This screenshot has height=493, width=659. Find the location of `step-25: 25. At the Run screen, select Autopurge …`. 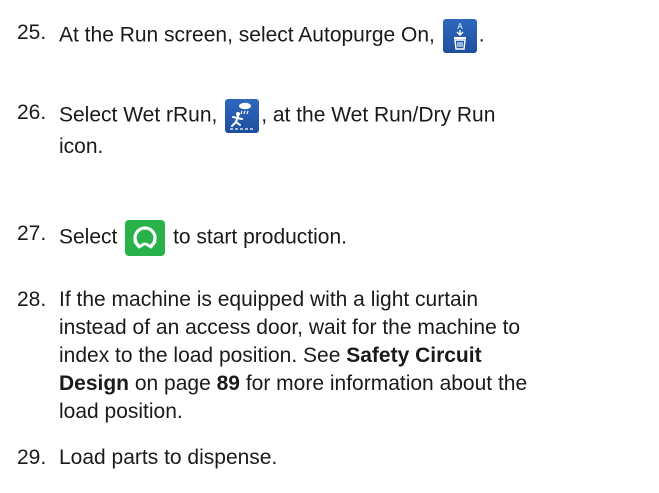

step-25: 25. At the Run screen, select Autopurge … is located at coordinates (337, 36).